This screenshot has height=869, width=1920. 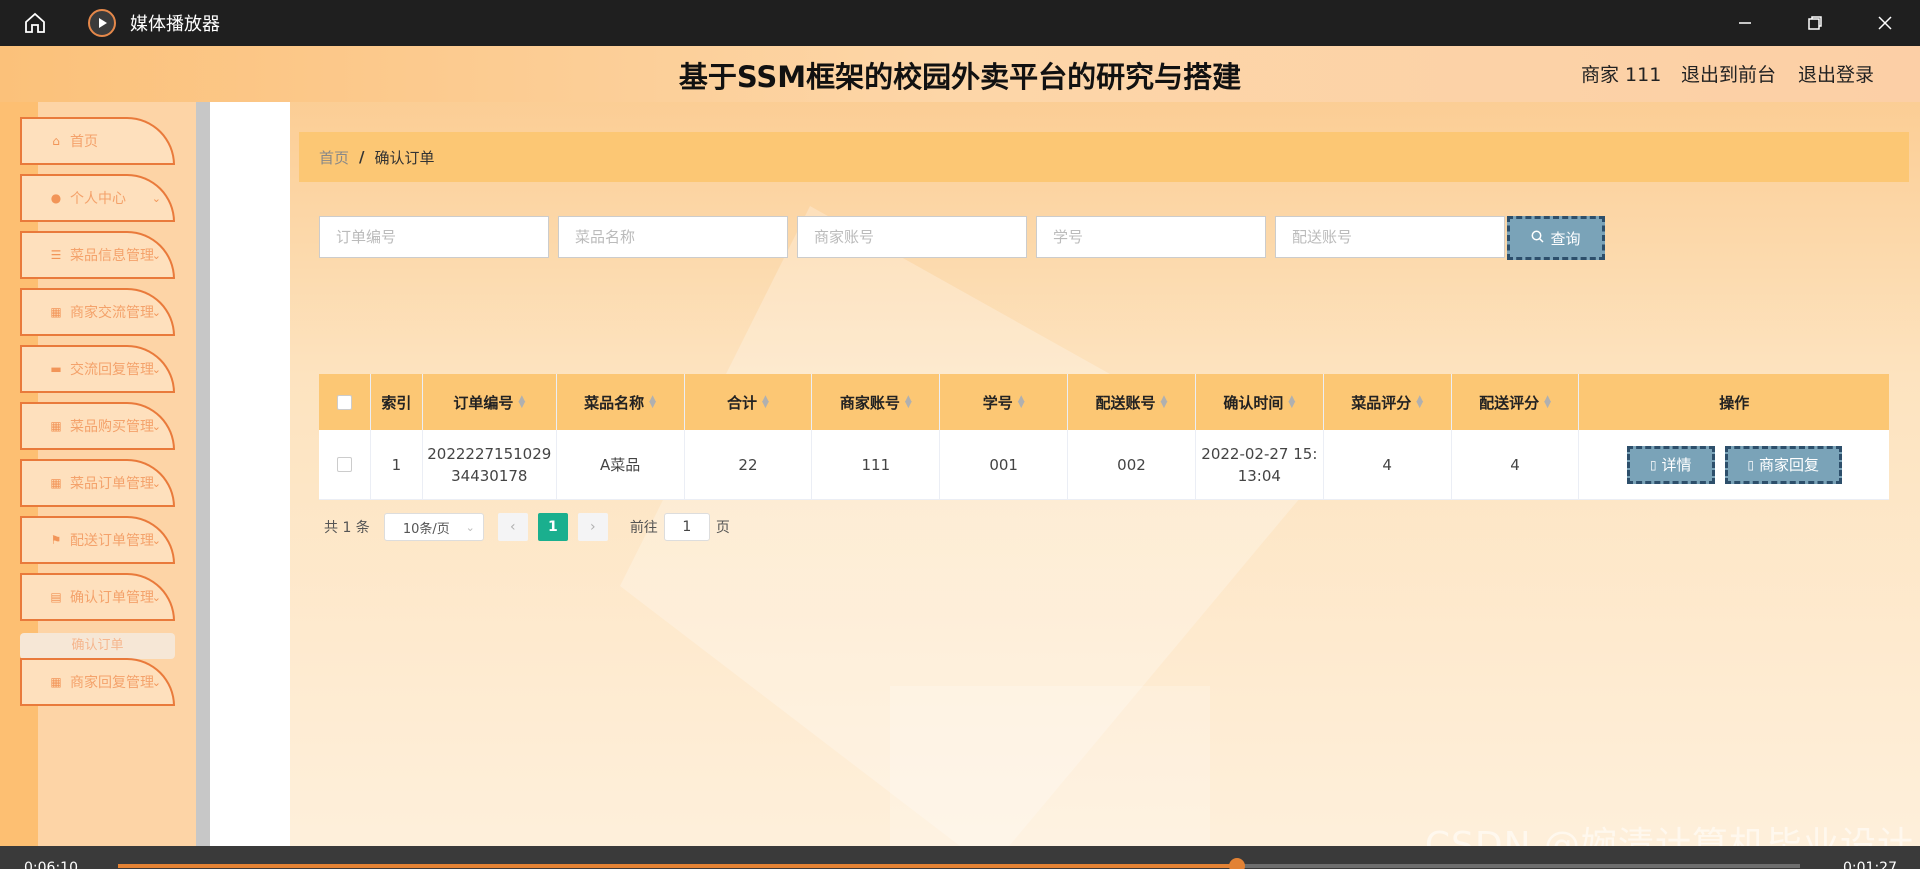 What do you see at coordinates (35, 23) in the screenshot?
I see `home-icon` at bounding box center [35, 23].